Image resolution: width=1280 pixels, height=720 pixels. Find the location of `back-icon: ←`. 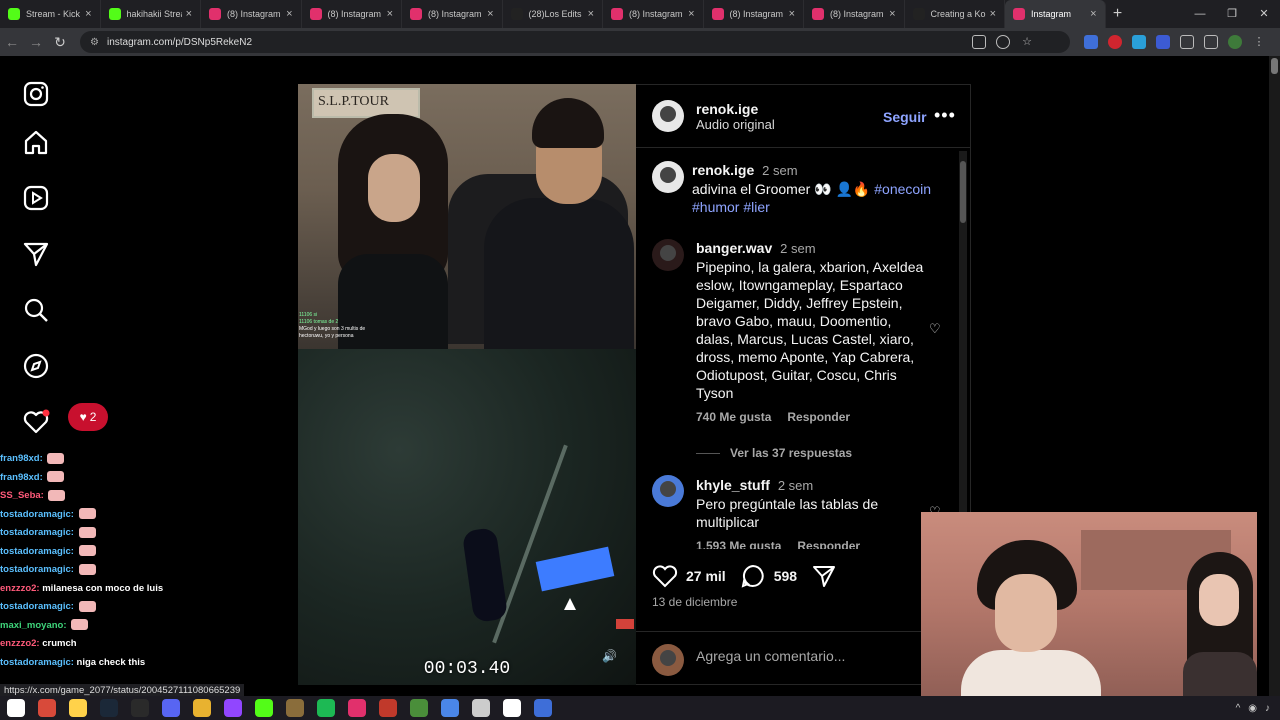

back-icon: ← is located at coordinates (12, 42).